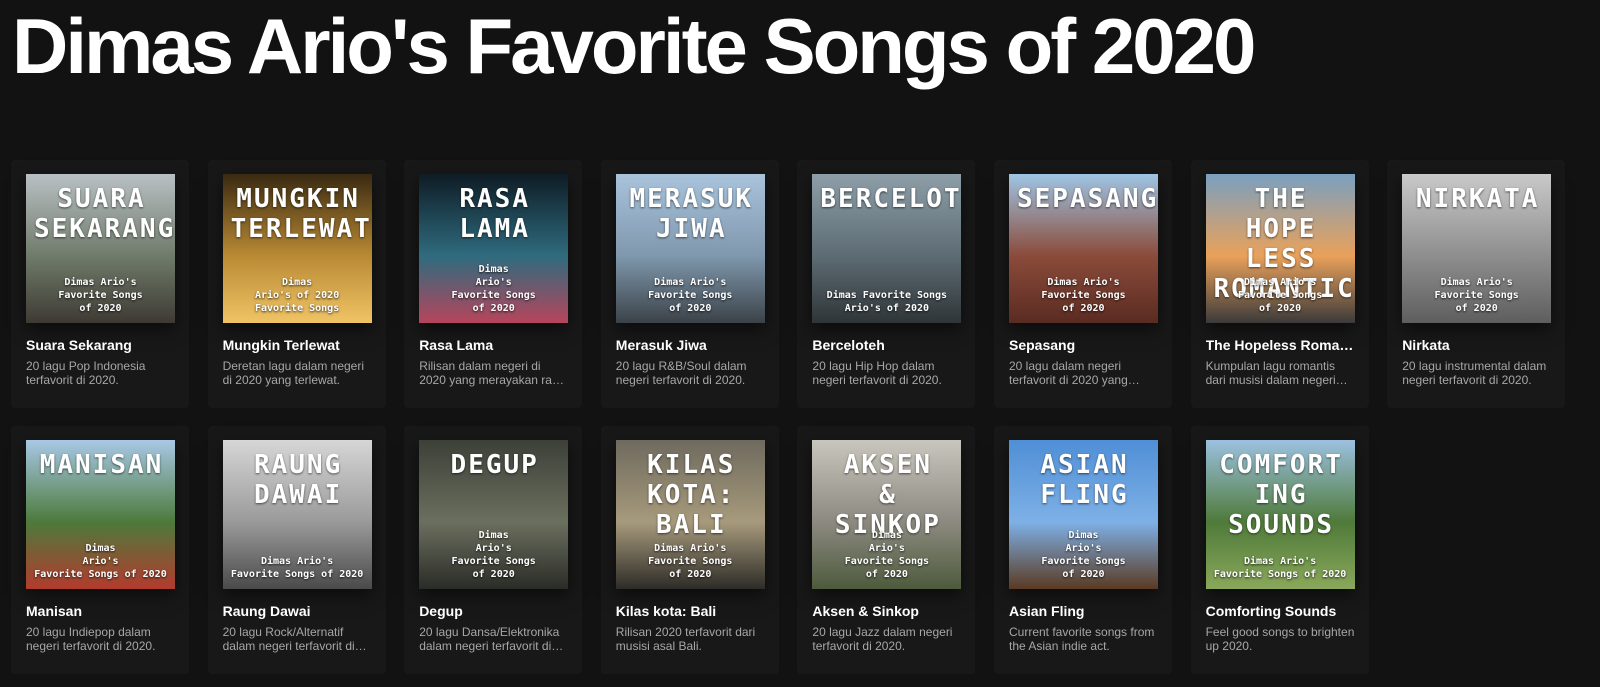 Image resolution: width=1600 pixels, height=687 pixels. Describe the element at coordinates (887, 345) in the screenshot. I see `playlist-title: Berceloteh` at that location.